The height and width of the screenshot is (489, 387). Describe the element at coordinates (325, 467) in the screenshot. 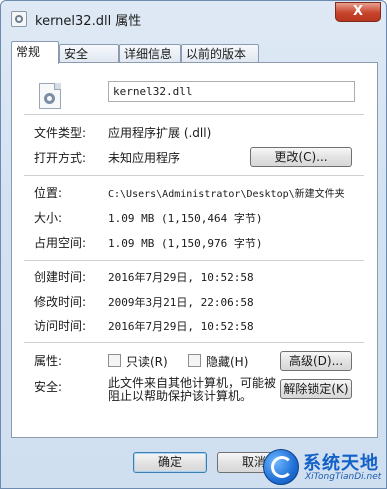

I see `site-watermark: 系统天地 XiTongTianDi.net` at that location.